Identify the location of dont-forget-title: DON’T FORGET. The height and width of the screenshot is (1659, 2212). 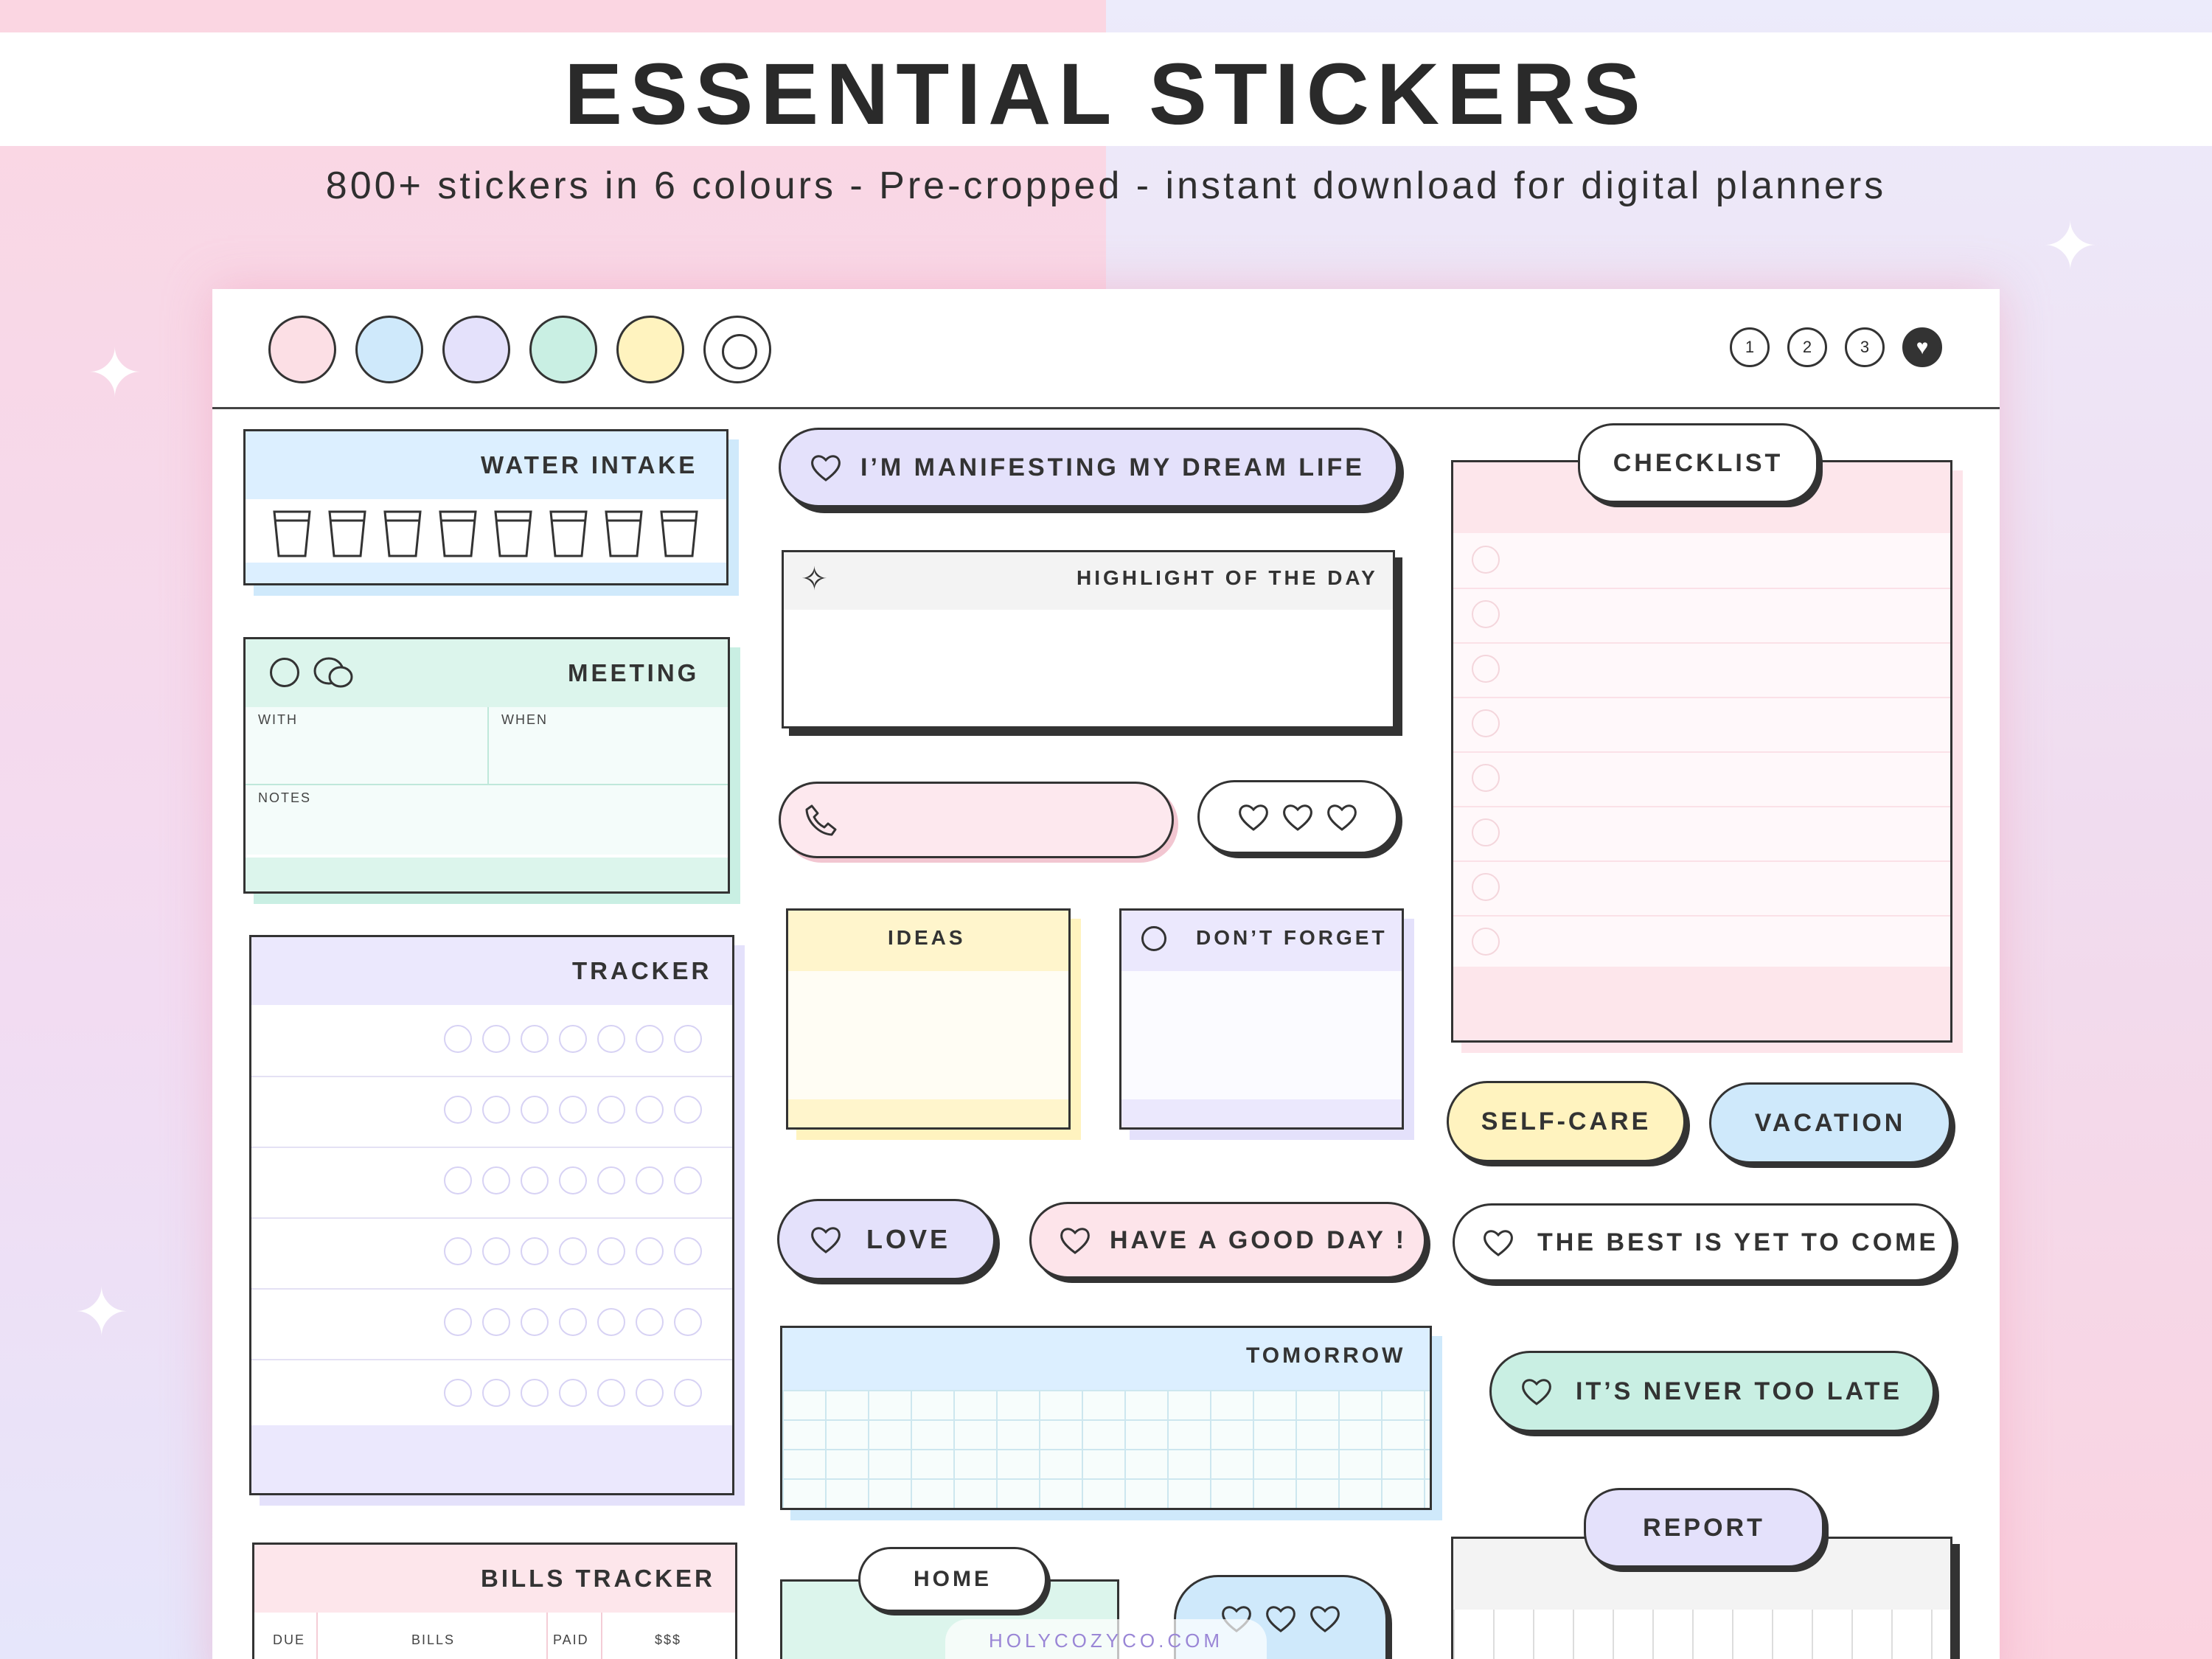
(1292, 937).